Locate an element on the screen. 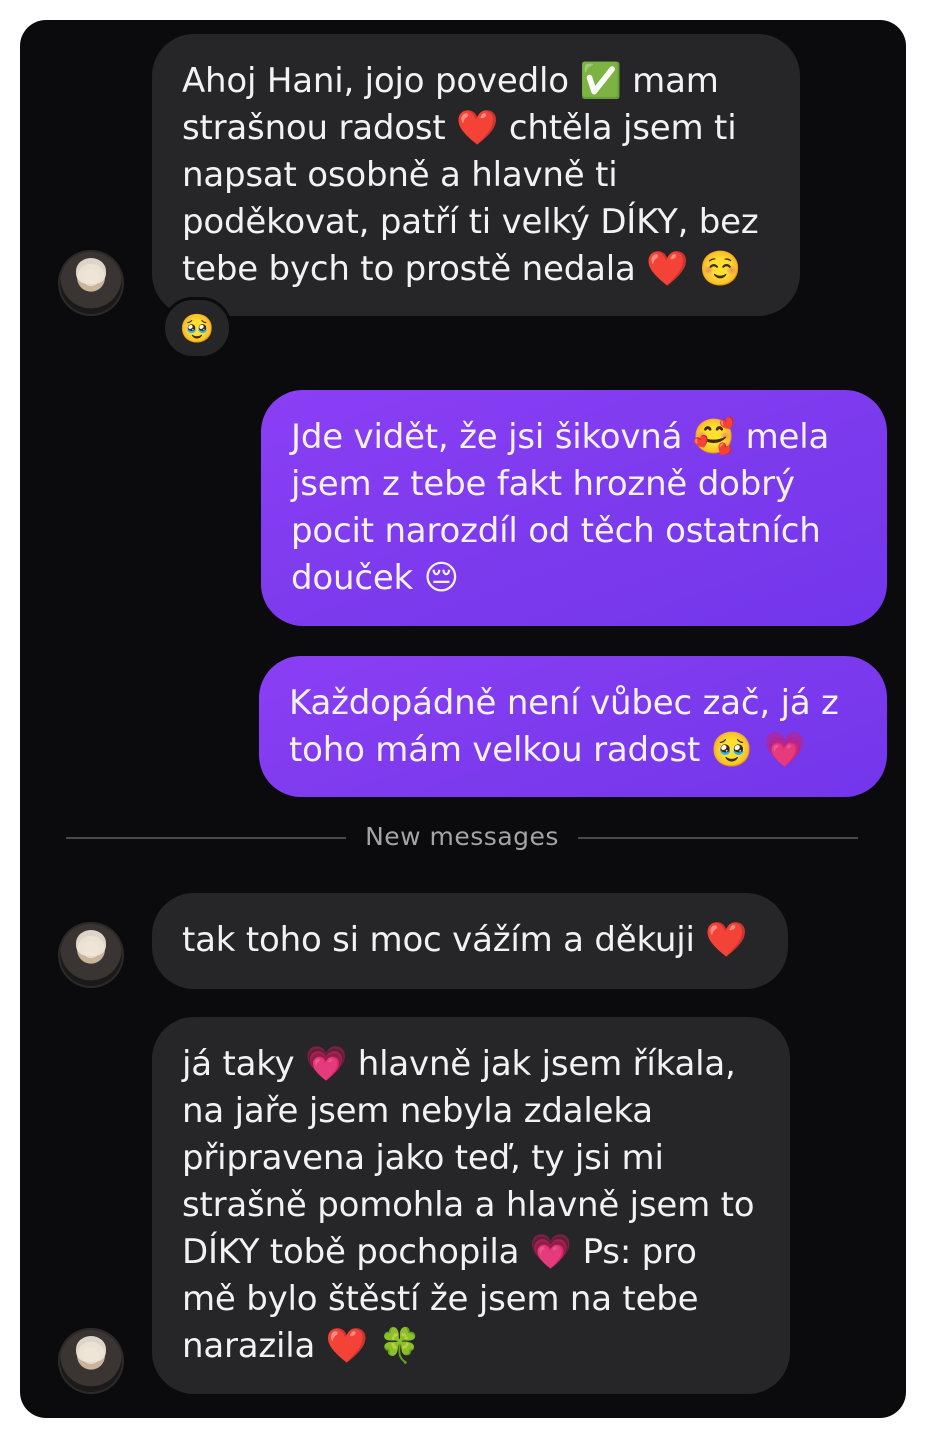  reaction-emoji: 🥹 is located at coordinates (197, 328).